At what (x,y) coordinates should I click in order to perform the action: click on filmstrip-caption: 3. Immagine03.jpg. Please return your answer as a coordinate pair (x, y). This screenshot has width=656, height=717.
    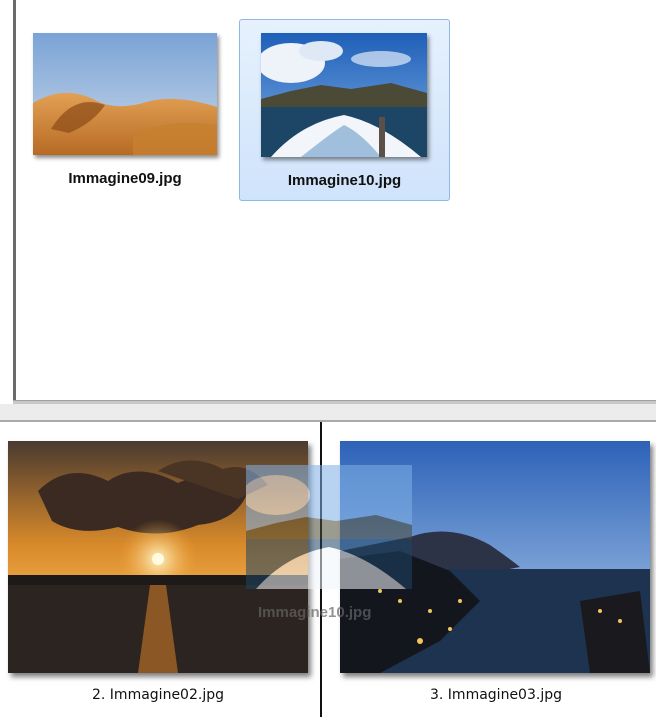
    Looking at the image, I should click on (496, 695).